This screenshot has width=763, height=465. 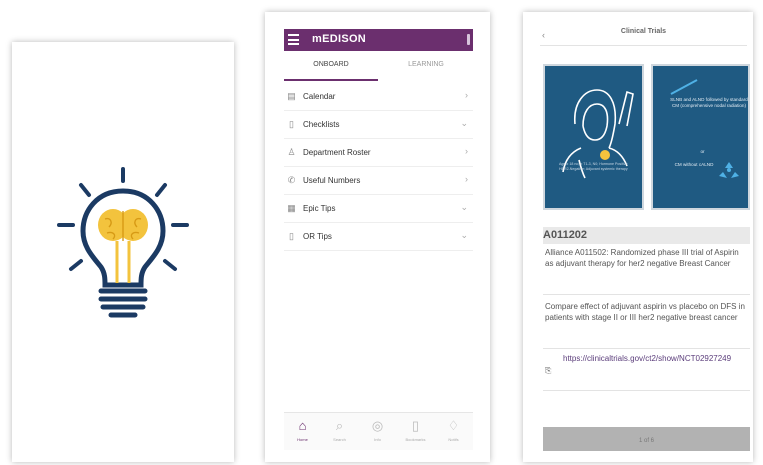 What do you see at coordinates (415, 425) in the screenshot?
I see `bookmark-icon: ▯` at bounding box center [415, 425].